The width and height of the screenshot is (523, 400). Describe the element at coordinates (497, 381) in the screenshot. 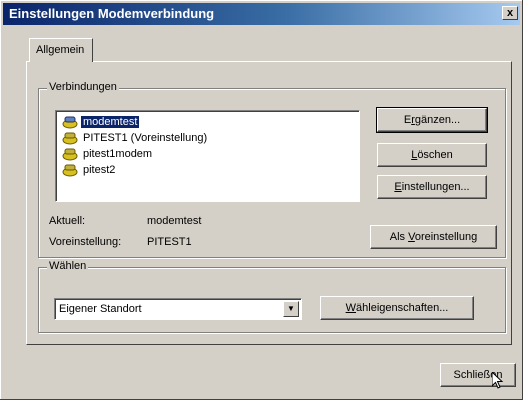

I see `mouse-pointer-icon` at that location.